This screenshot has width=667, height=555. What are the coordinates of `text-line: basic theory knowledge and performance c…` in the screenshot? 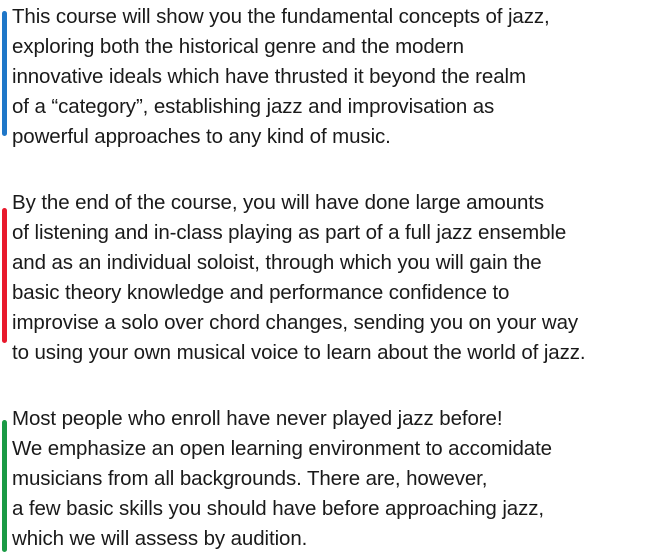 It's located at (261, 292).